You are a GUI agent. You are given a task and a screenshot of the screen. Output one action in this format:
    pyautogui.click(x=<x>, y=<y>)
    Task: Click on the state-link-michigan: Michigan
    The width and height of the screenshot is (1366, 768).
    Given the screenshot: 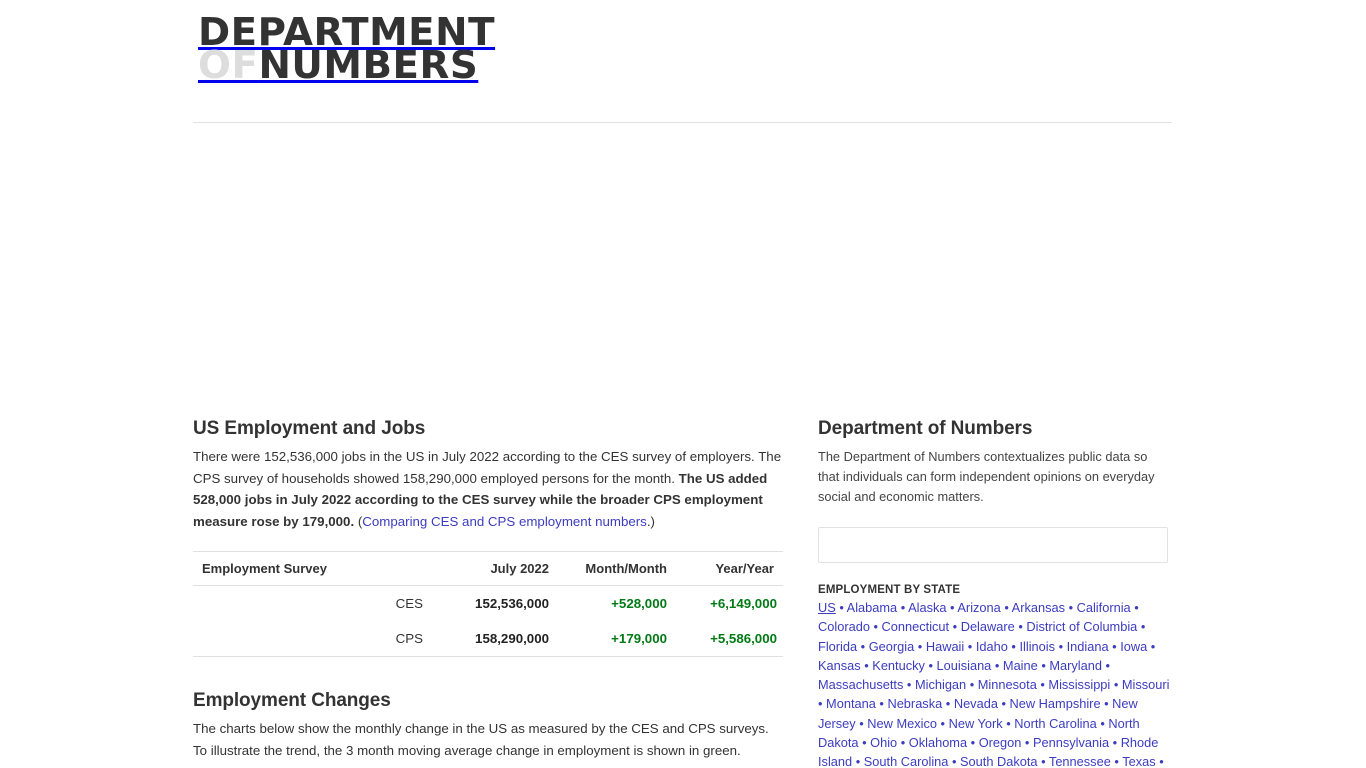 What is the action you would take?
    pyautogui.click(x=940, y=684)
    